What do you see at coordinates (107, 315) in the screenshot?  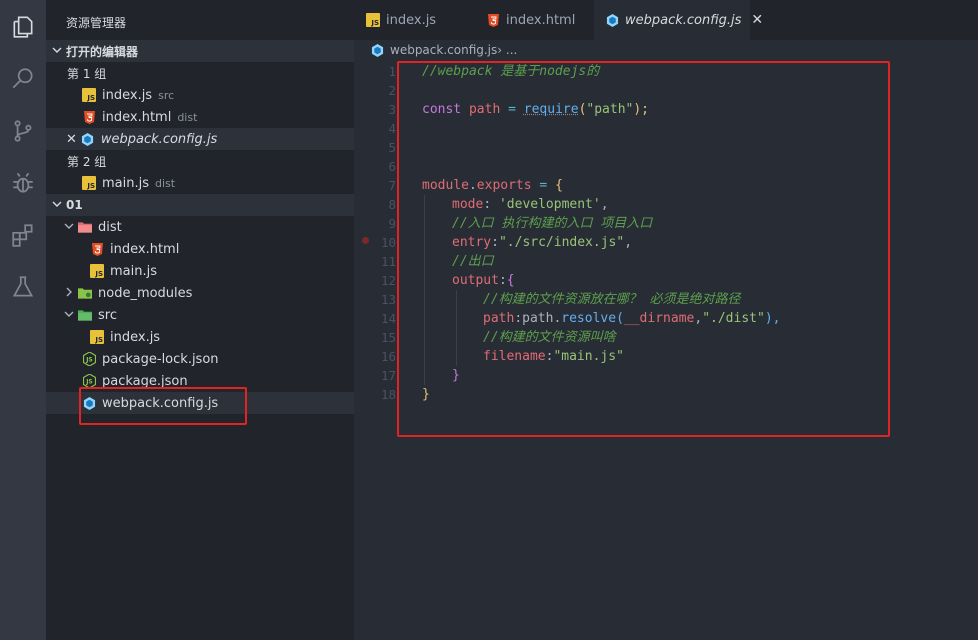 I see `file-name: src` at bounding box center [107, 315].